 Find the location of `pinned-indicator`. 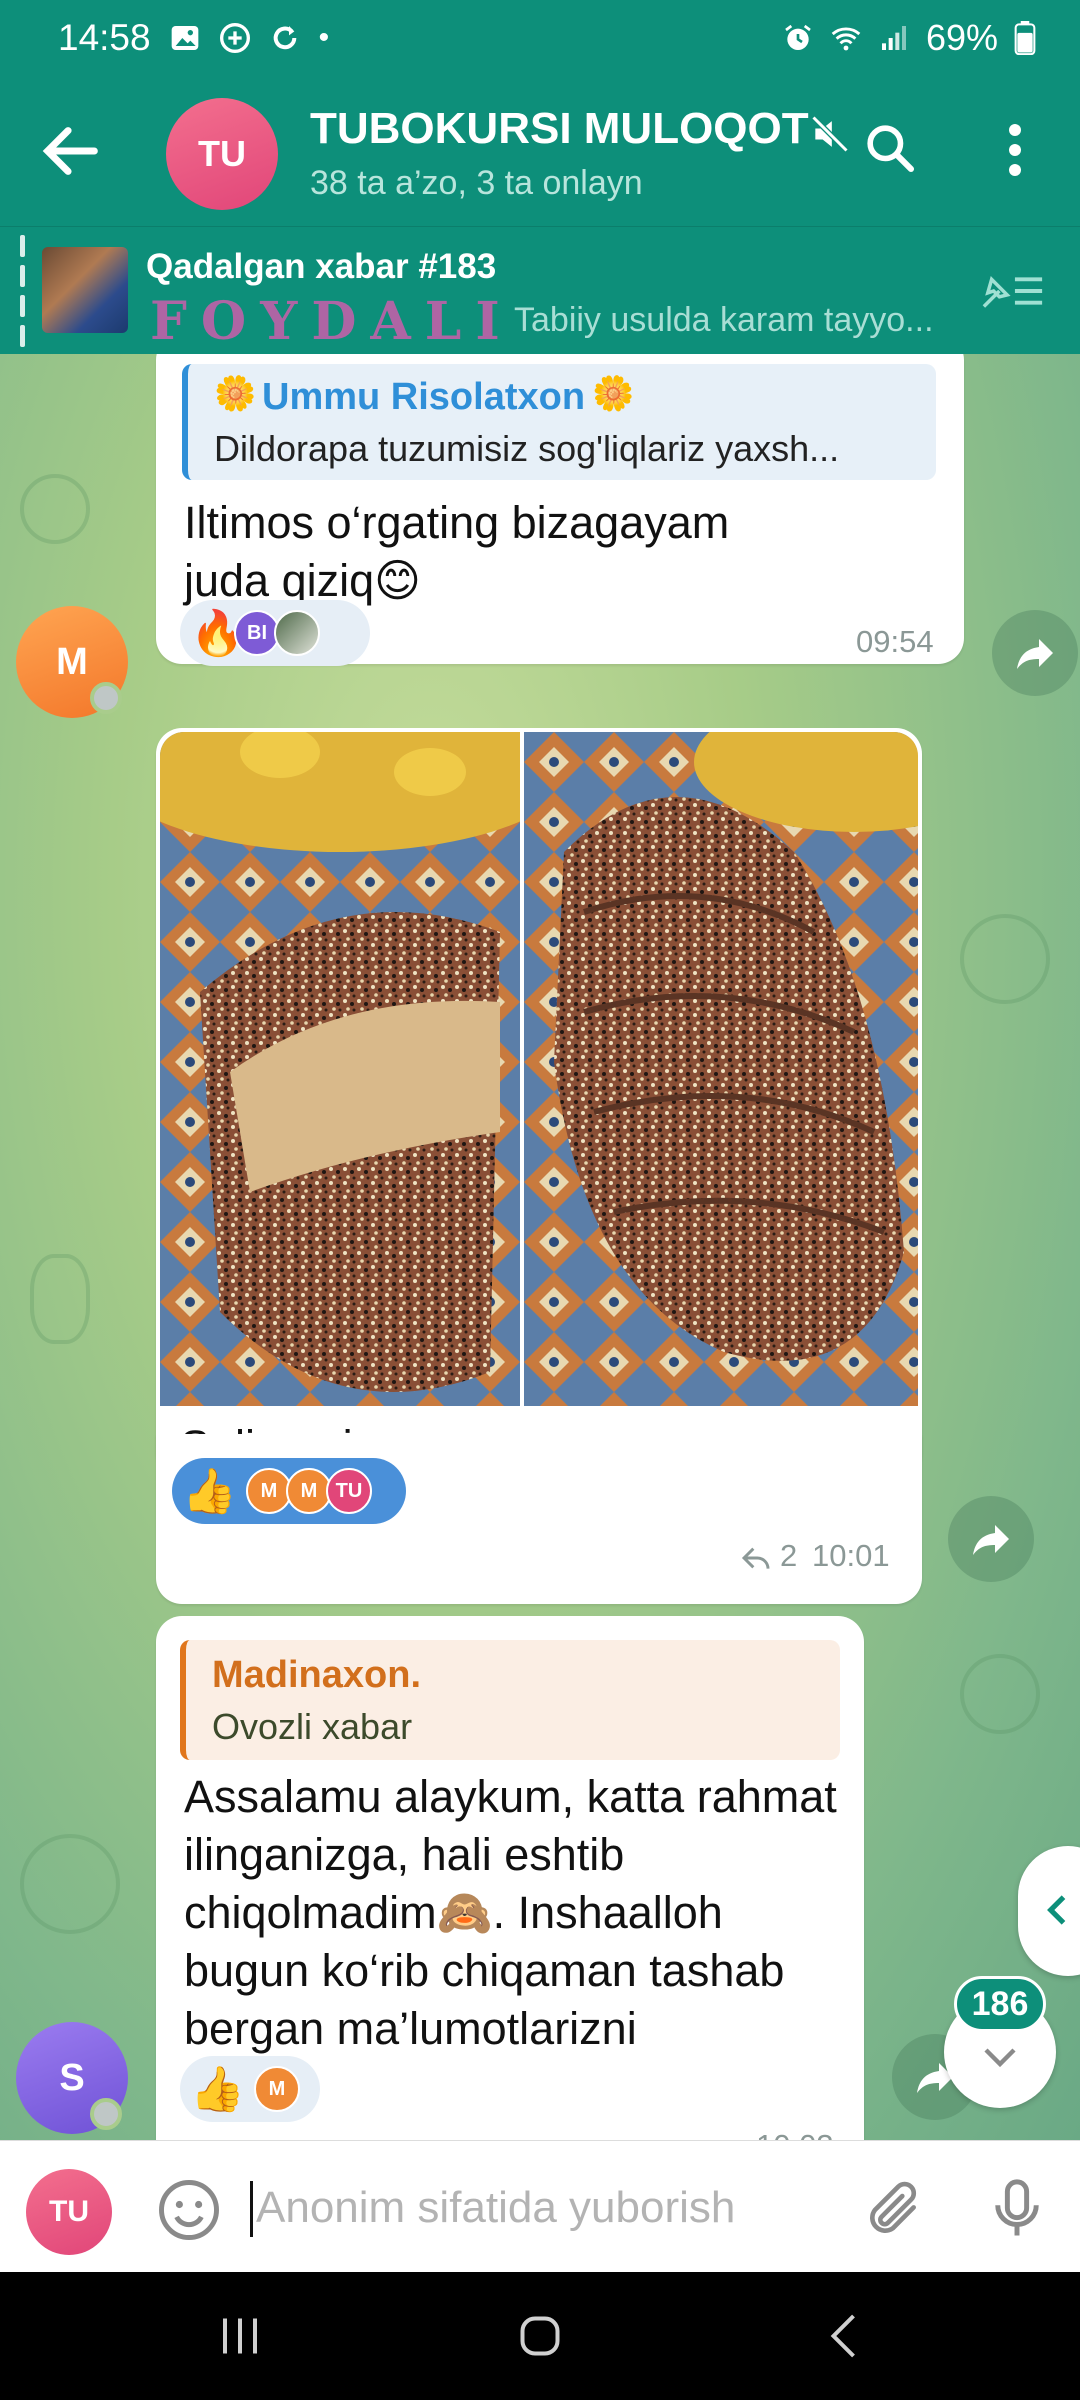

pinned-indicator is located at coordinates (23, 291).